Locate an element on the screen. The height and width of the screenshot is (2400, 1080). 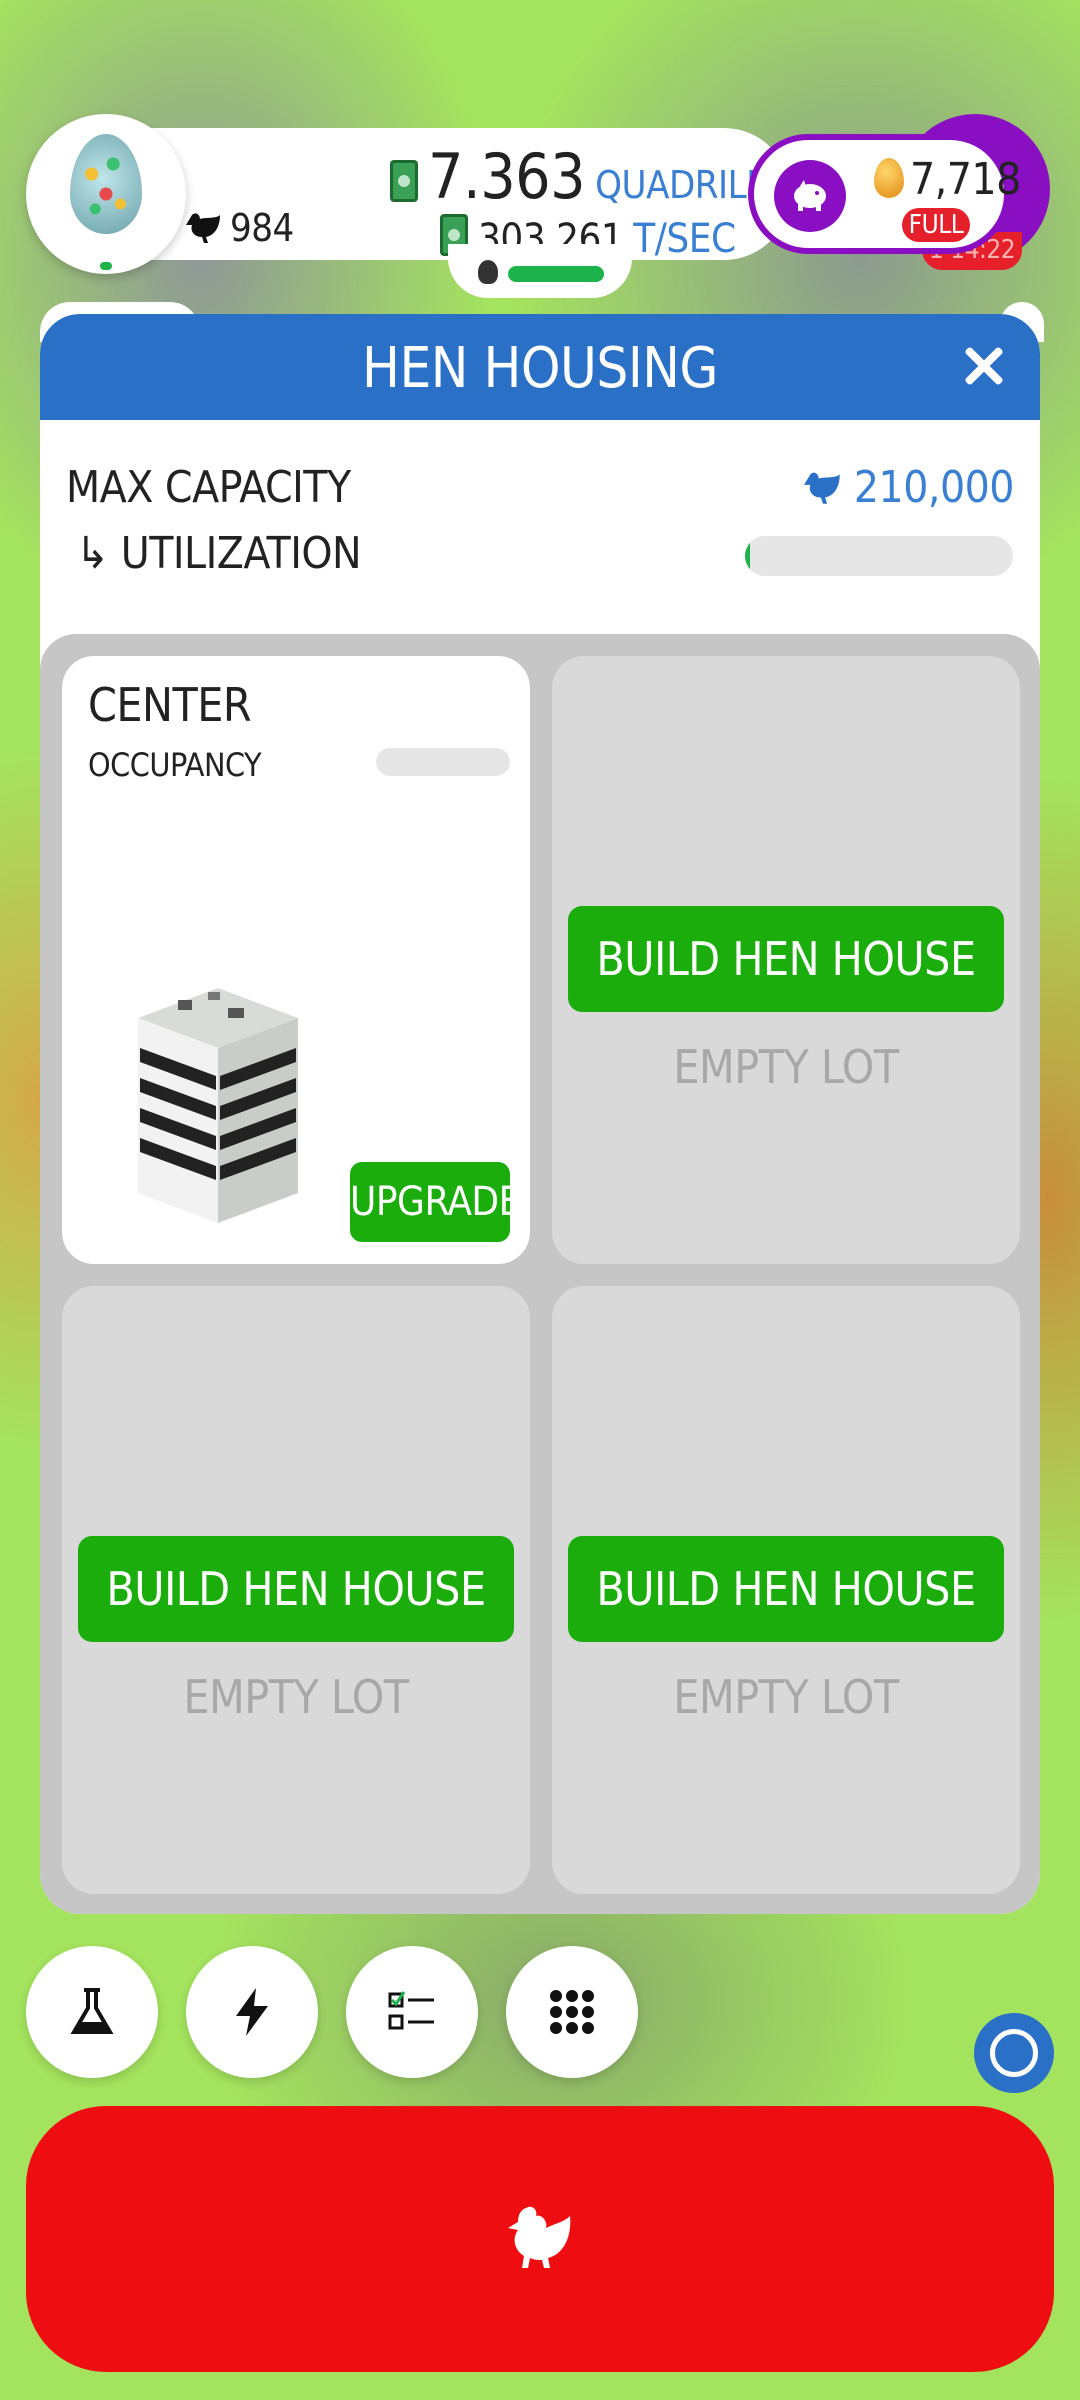
max-capacity-number: 210,000 is located at coordinates (934, 487).